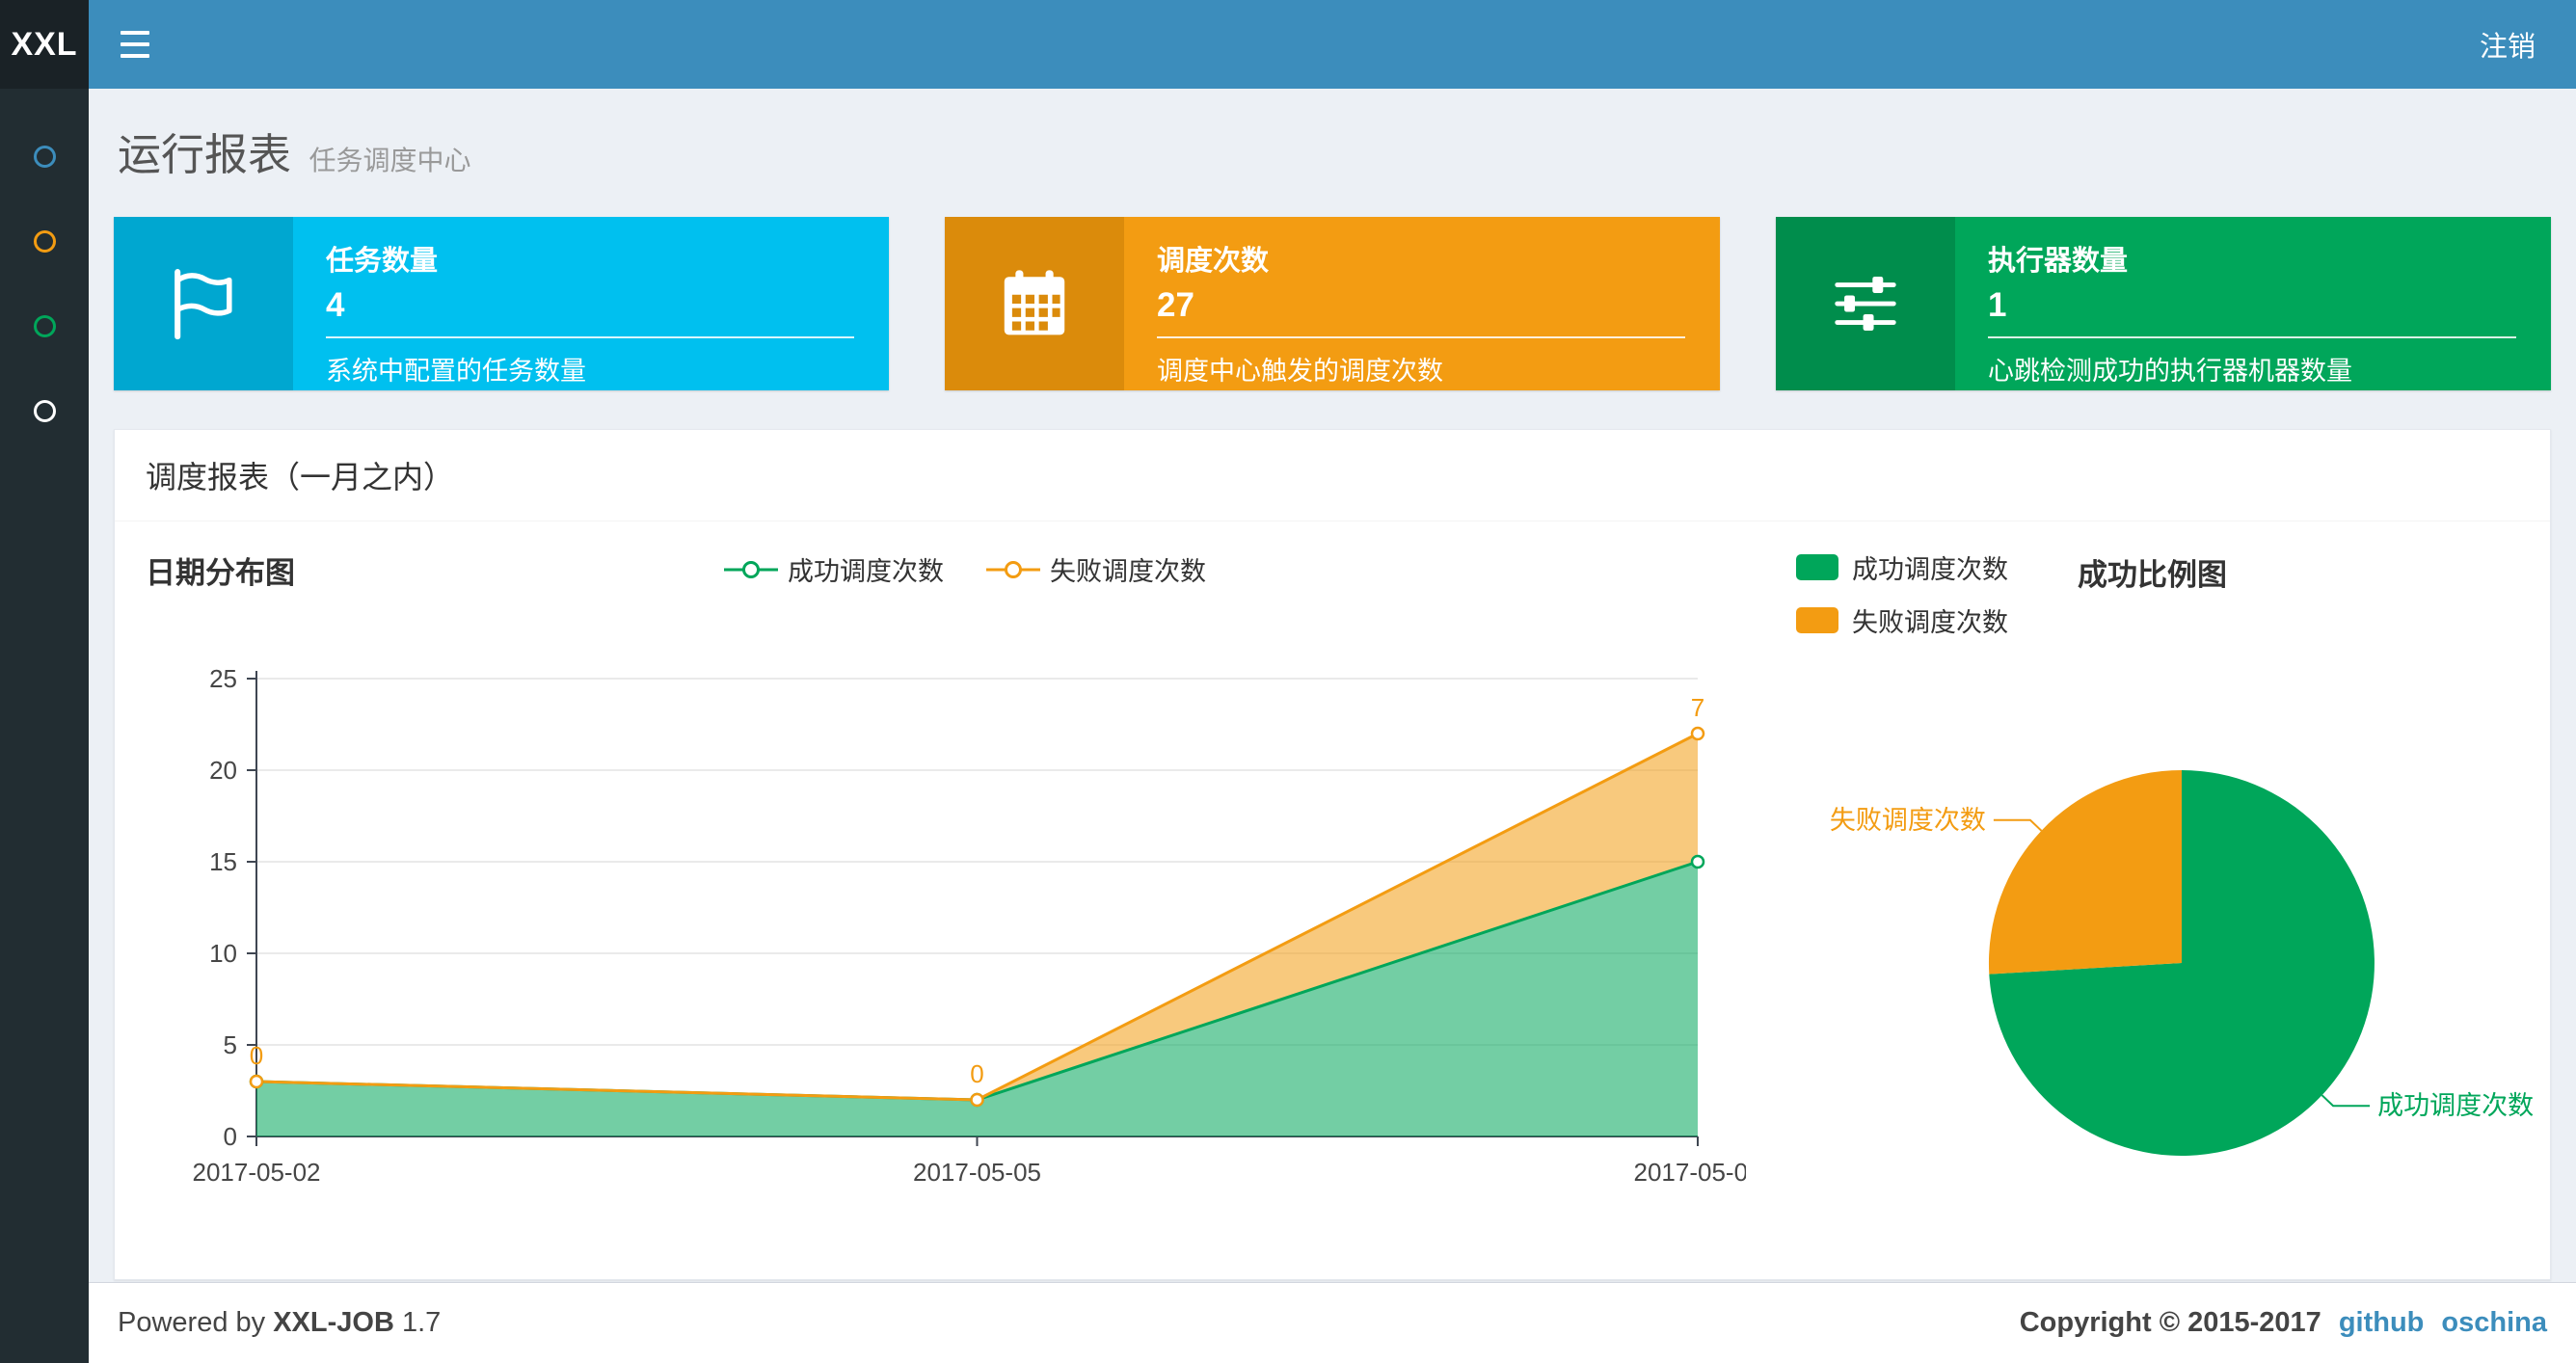 The height and width of the screenshot is (1363, 2576). What do you see at coordinates (383, 261) in the screenshot?
I see `info-box-title: 任务数量` at bounding box center [383, 261].